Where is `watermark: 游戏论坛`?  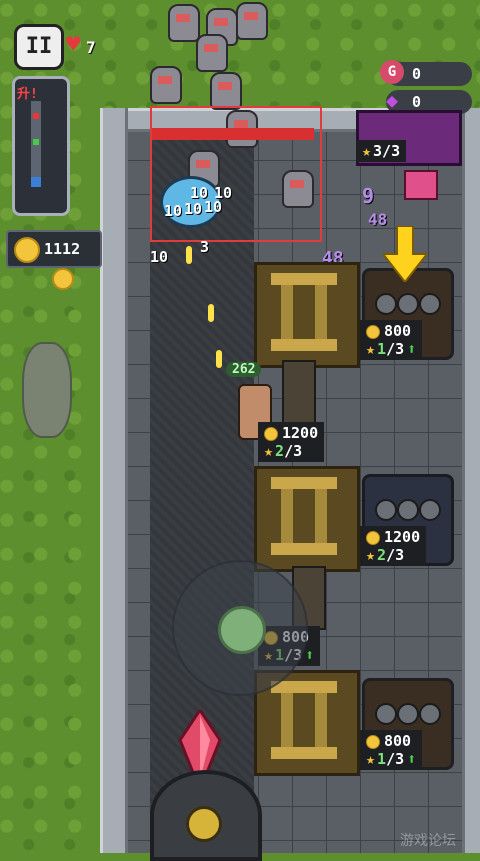 watermark: 游戏论坛 is located at coordinates (428, 841).